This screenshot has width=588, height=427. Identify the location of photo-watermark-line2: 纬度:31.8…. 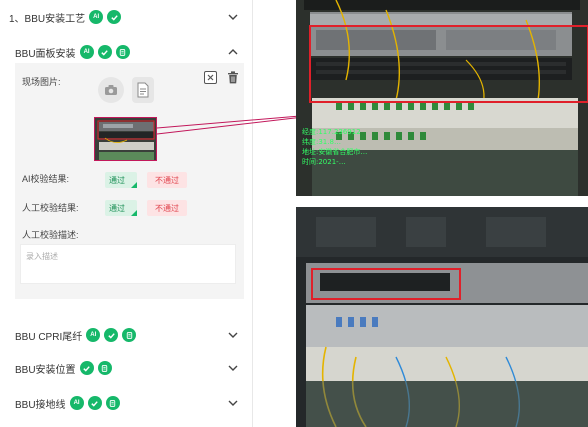
(321, 142).